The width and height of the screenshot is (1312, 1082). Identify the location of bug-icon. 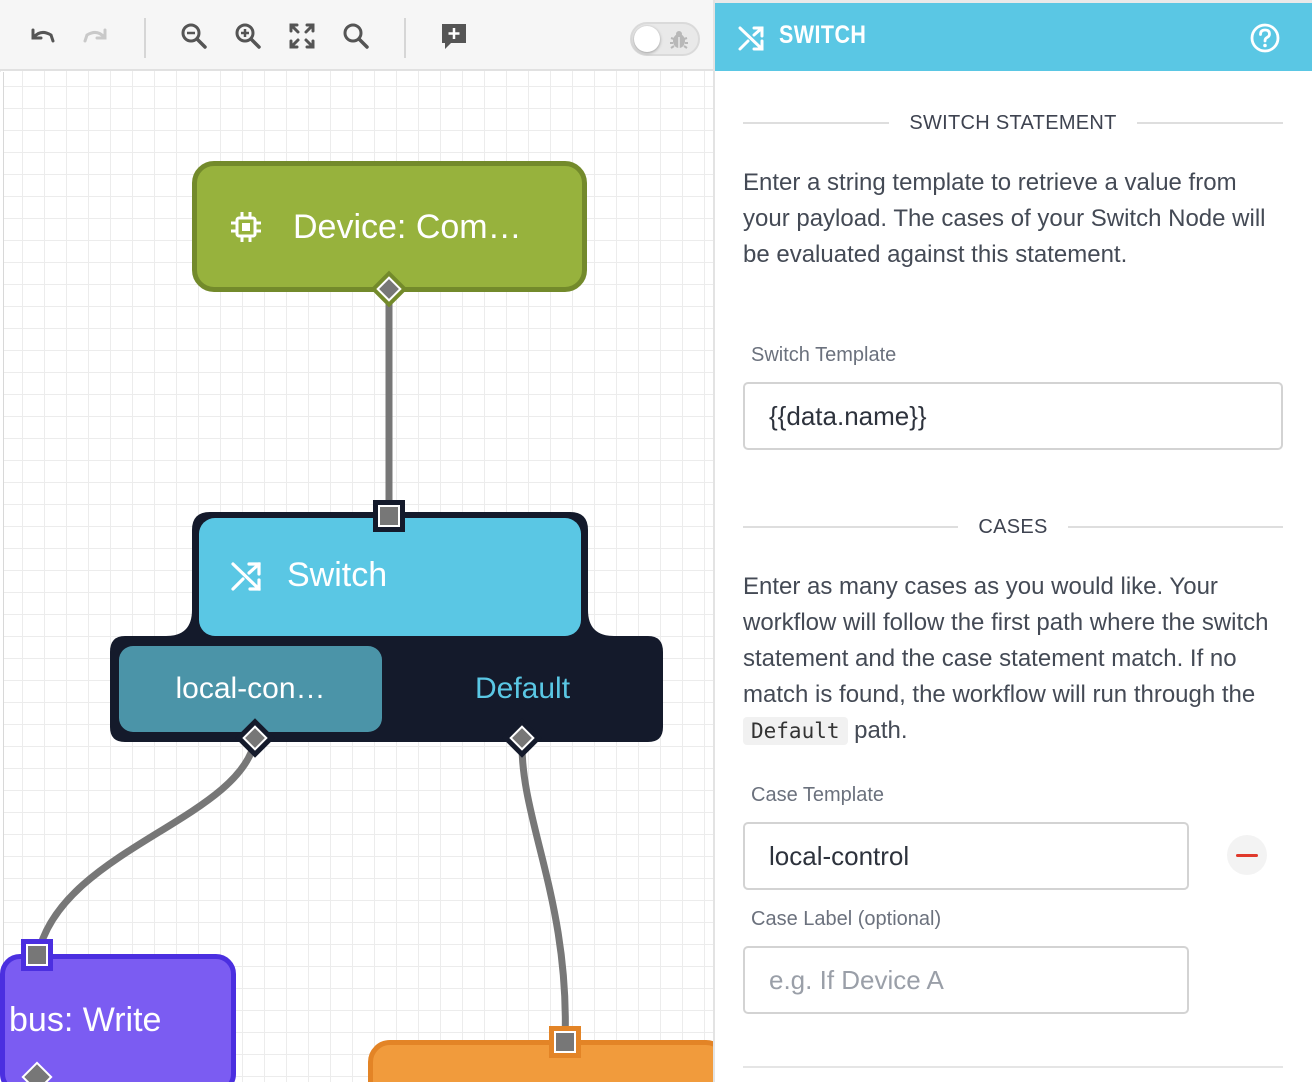
(679, 40).